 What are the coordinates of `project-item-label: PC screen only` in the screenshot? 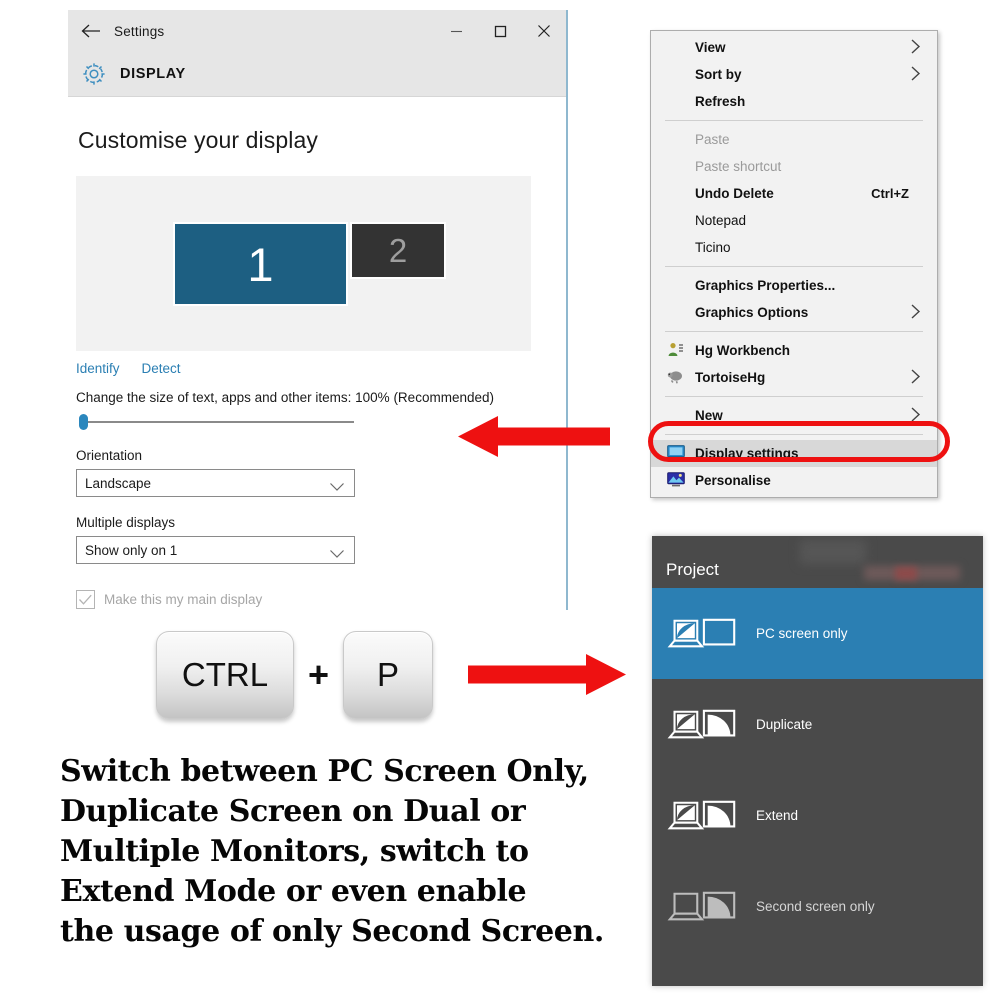 It's located at (802, 633).